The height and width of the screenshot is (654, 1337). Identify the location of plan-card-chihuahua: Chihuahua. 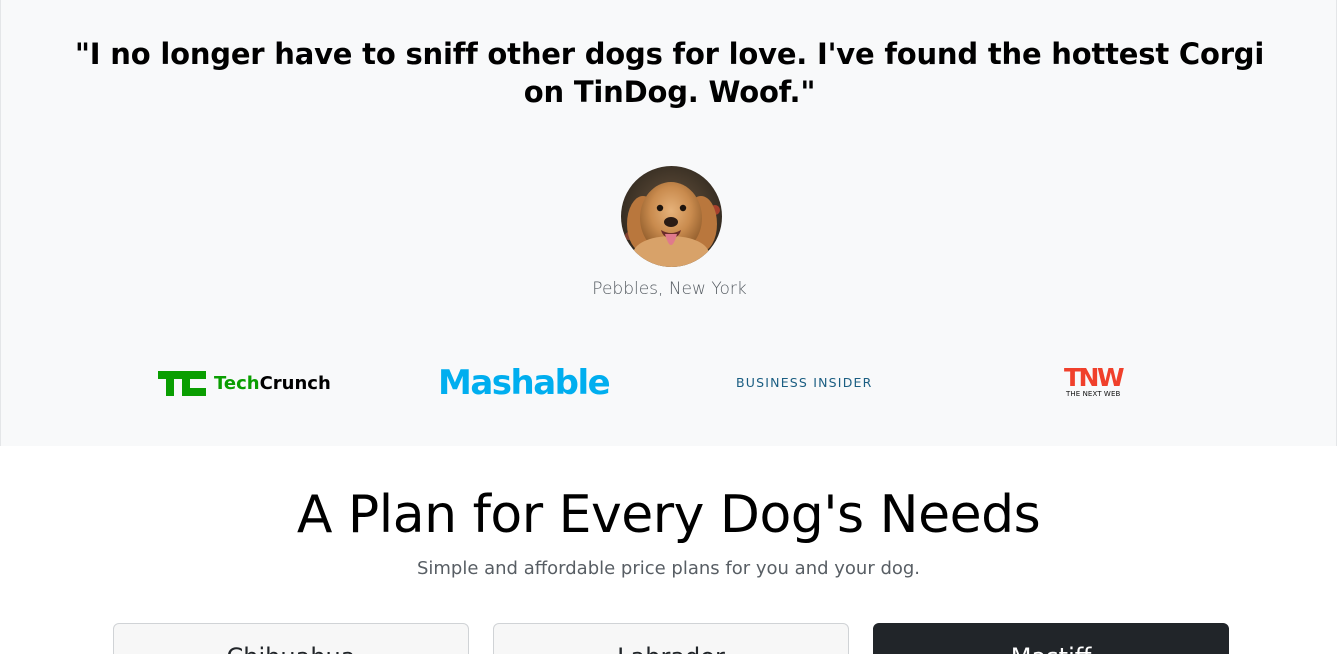
(291, 638).